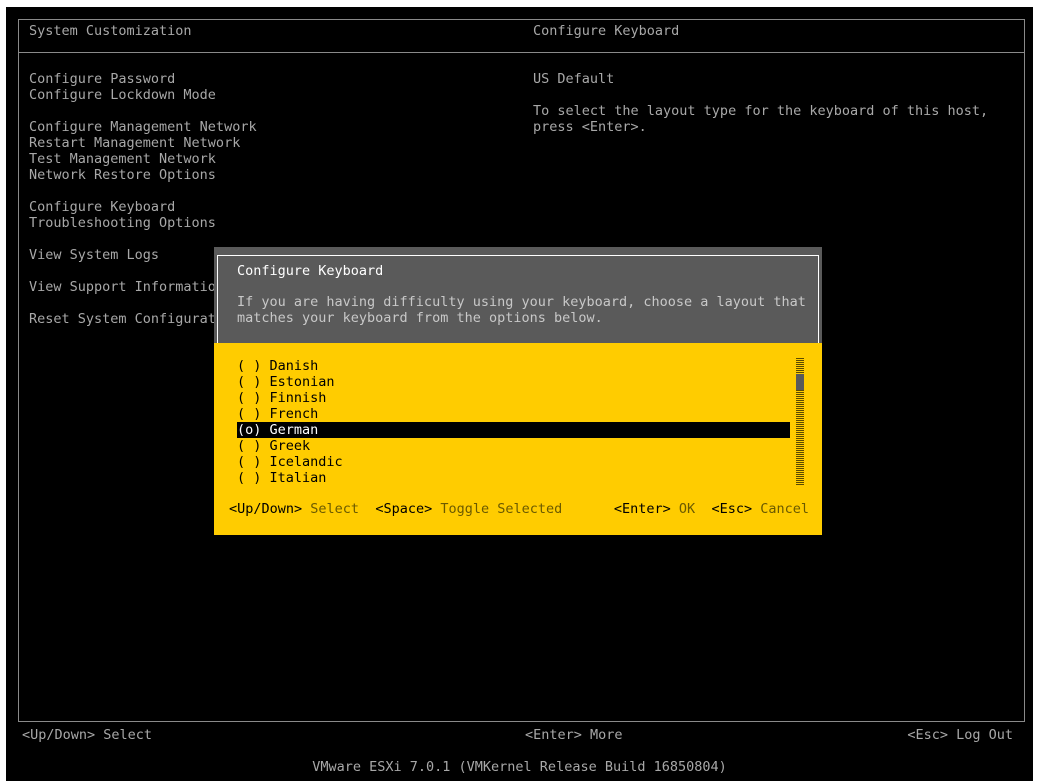  What do you see at coordinates (513, 478) in the screenshot?
I see `keyboard-layout-option: ( ) Italian` at bounding box center [513, 478].